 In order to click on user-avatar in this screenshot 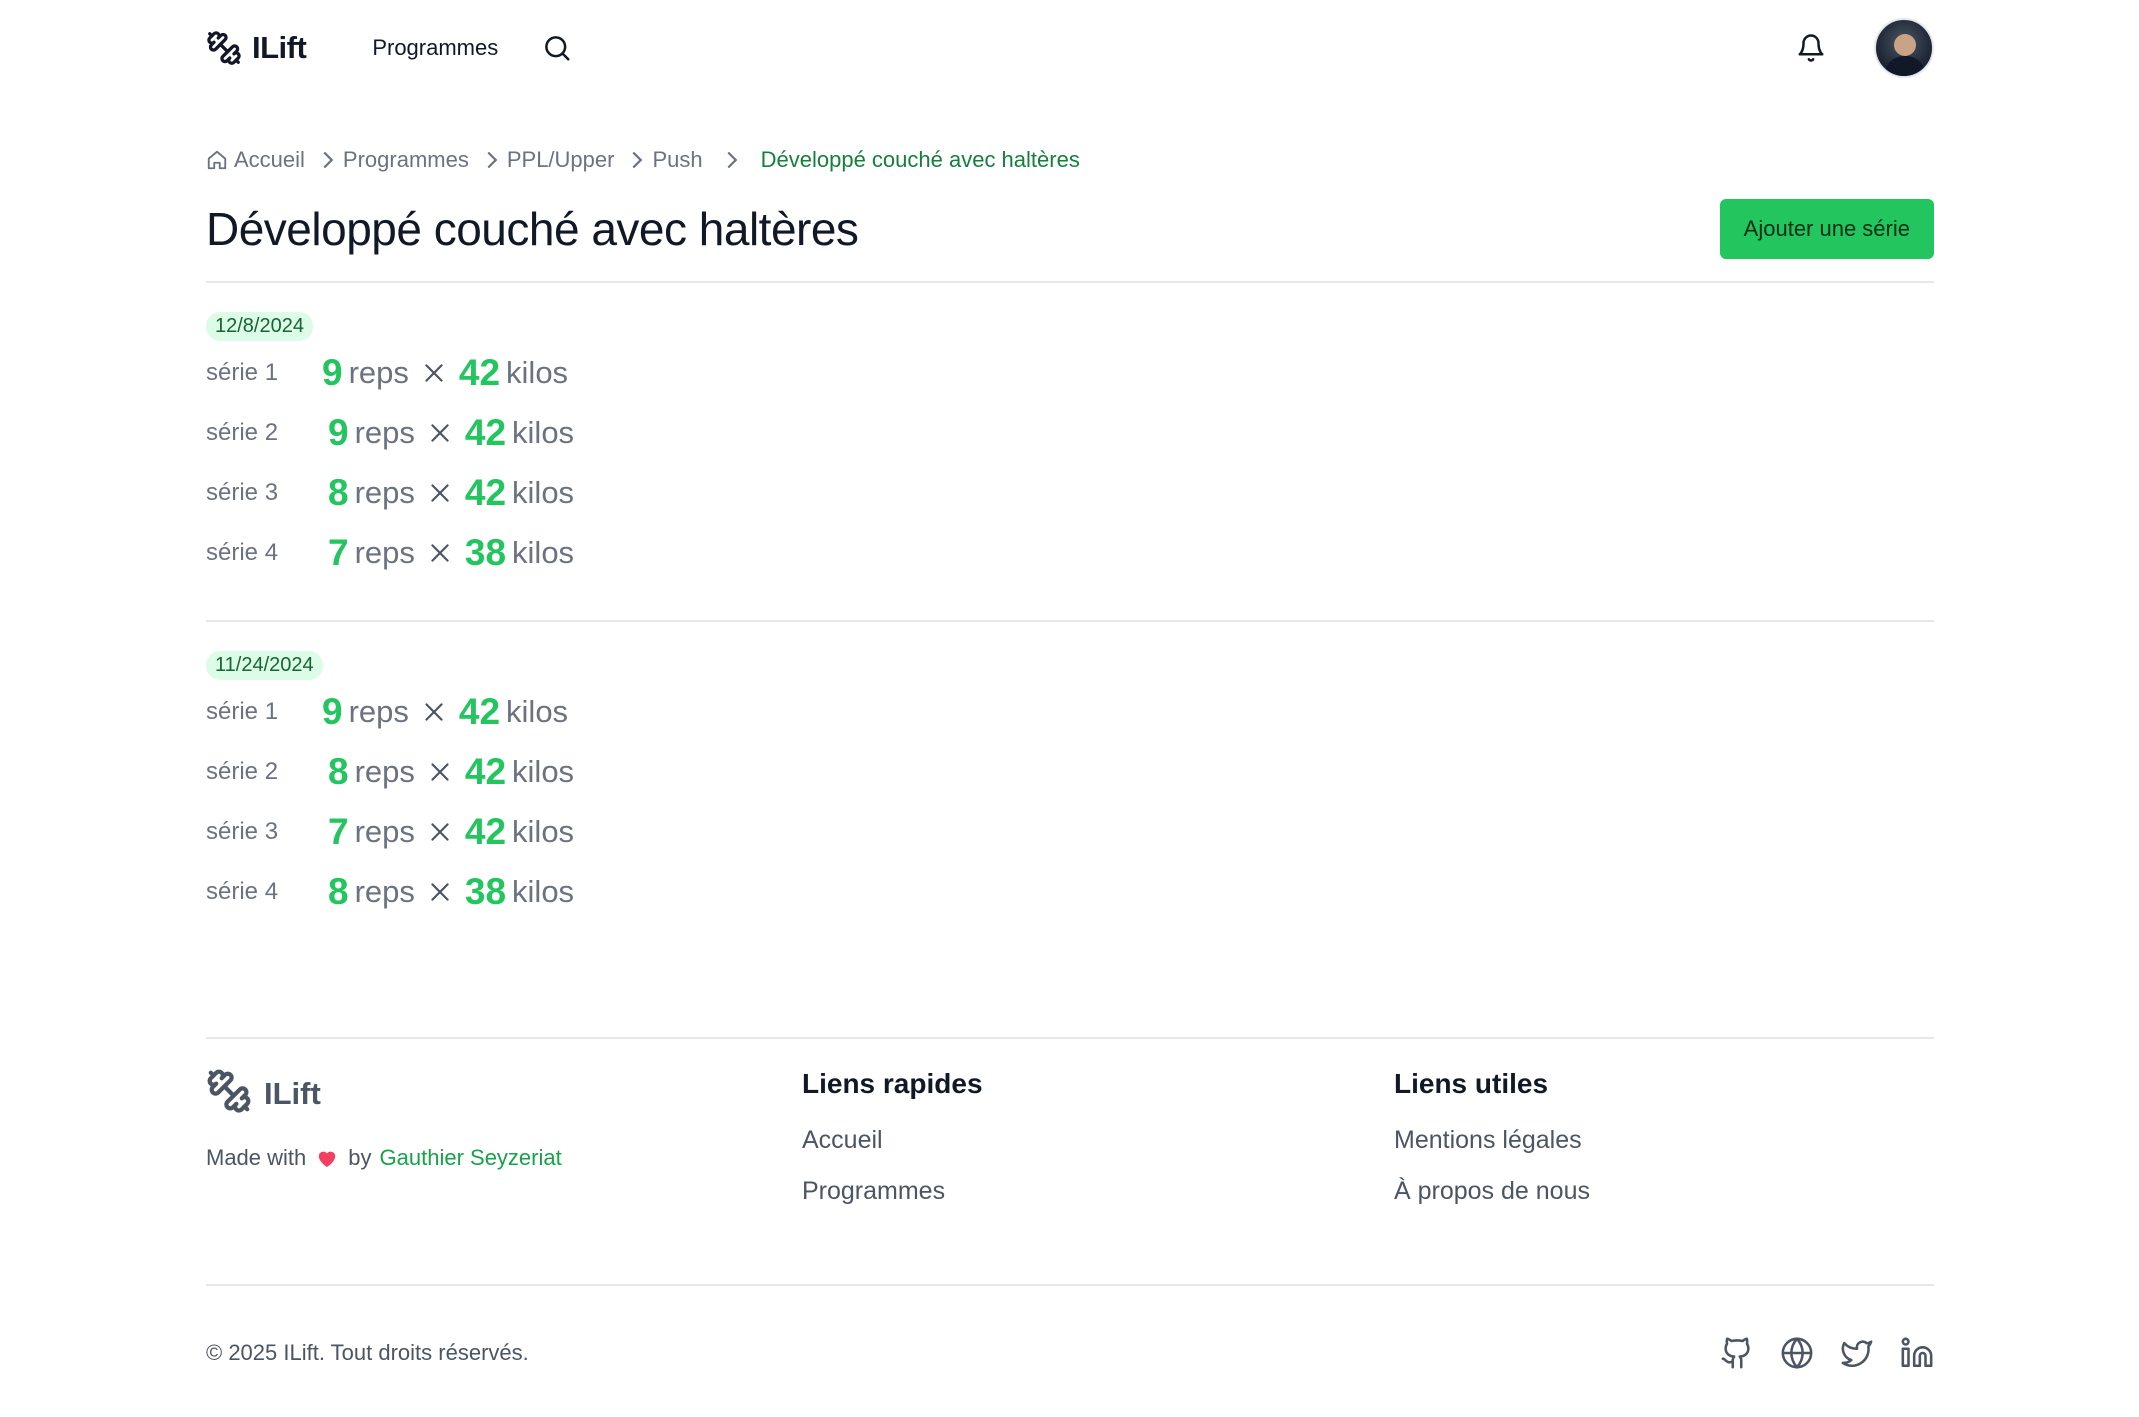, I will do `click(1904, 48)`.